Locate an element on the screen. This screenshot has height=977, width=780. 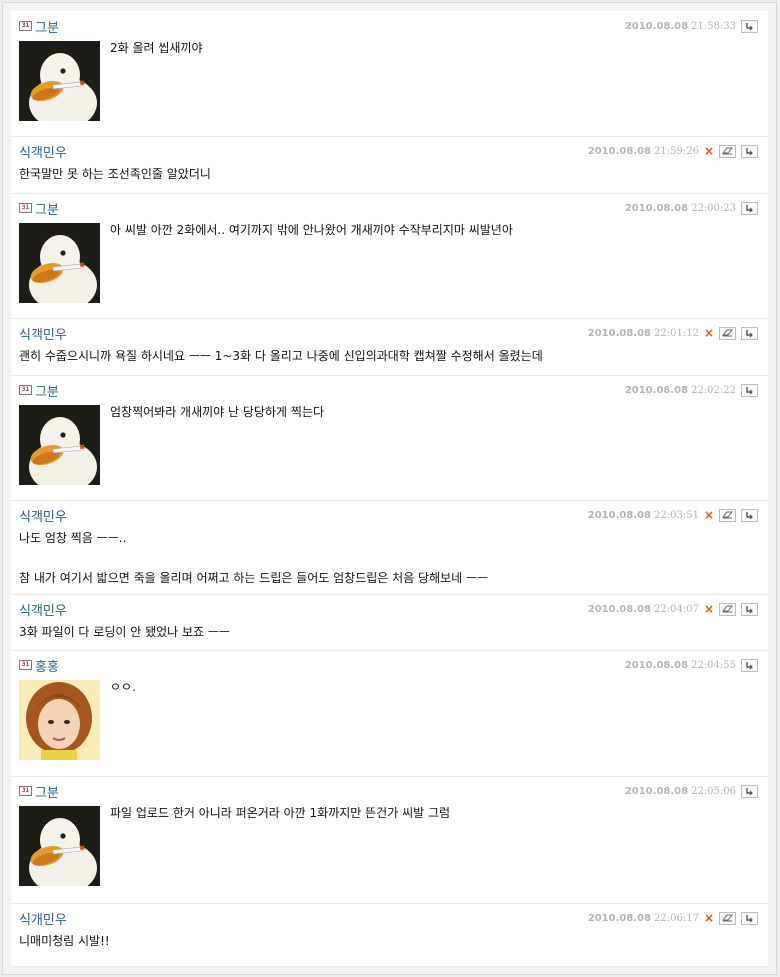
author-name-link: 홍홍 is located at coordinates (47, 665).